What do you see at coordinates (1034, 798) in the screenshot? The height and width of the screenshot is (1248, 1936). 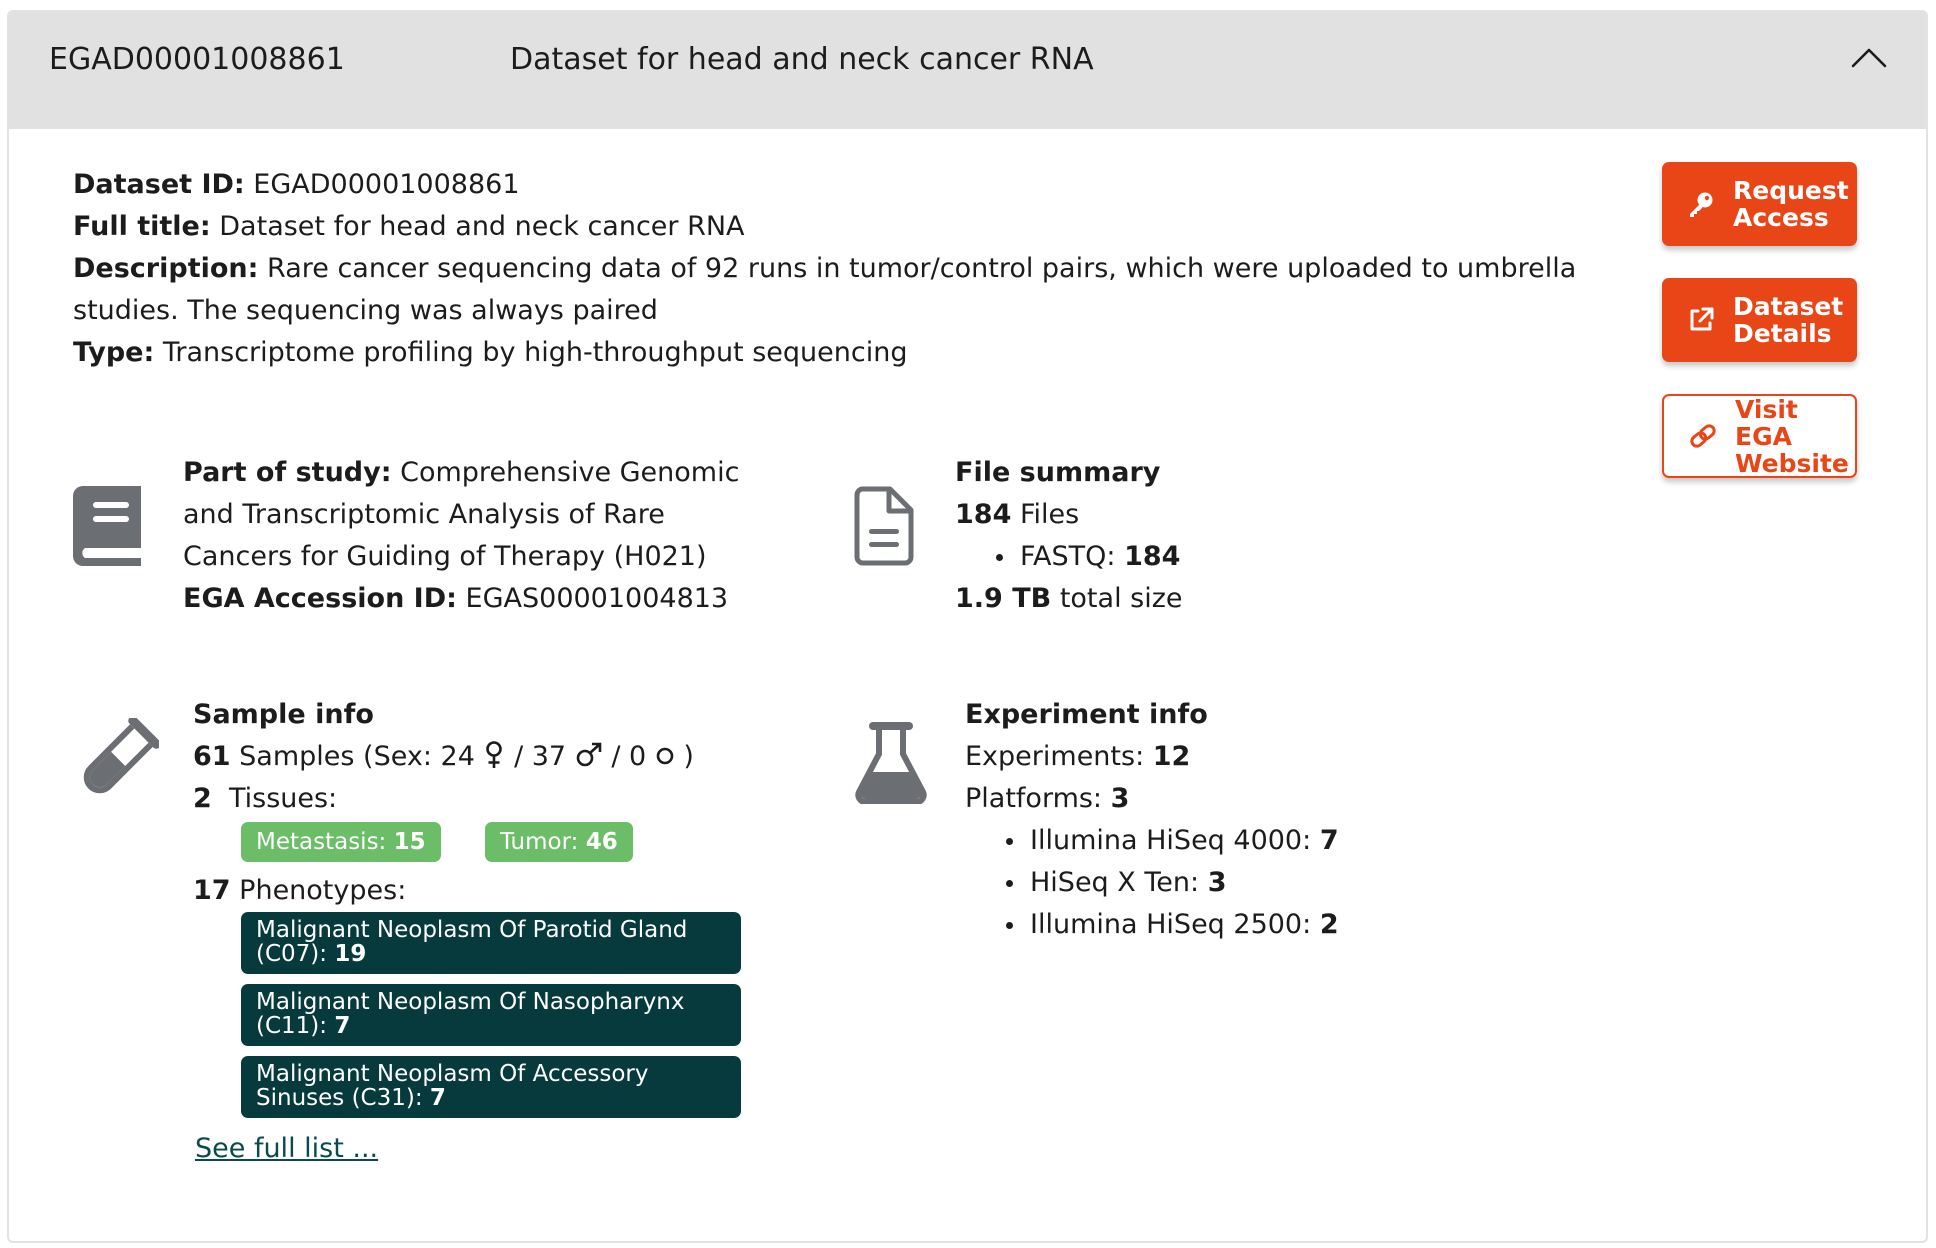 I see `platforms-label: Platforms:` at bounding box center [1034, 798].